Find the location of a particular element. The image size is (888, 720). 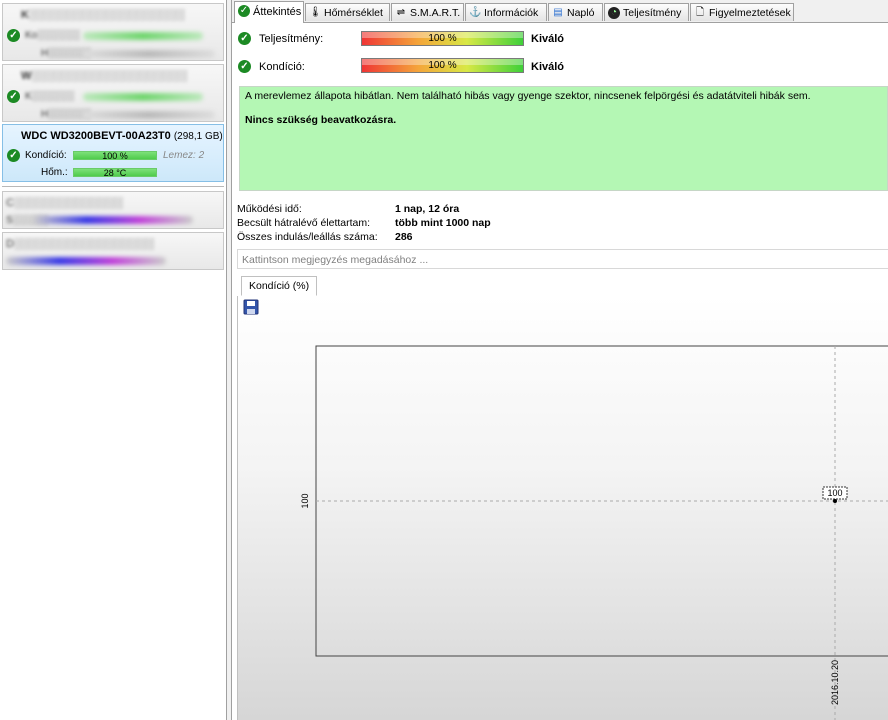

device-name: D░░░░░░░░░░░░░░░░░░ is located at coordinates (80, 244).